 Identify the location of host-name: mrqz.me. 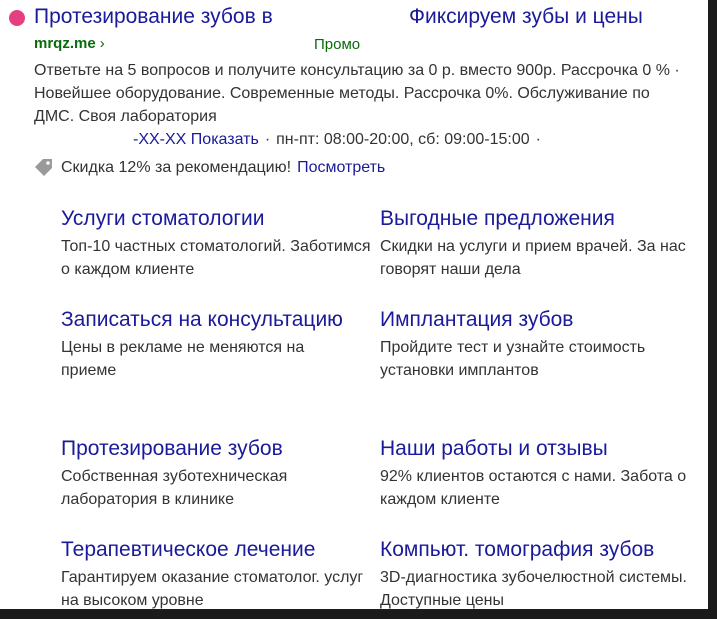
(65, 43).